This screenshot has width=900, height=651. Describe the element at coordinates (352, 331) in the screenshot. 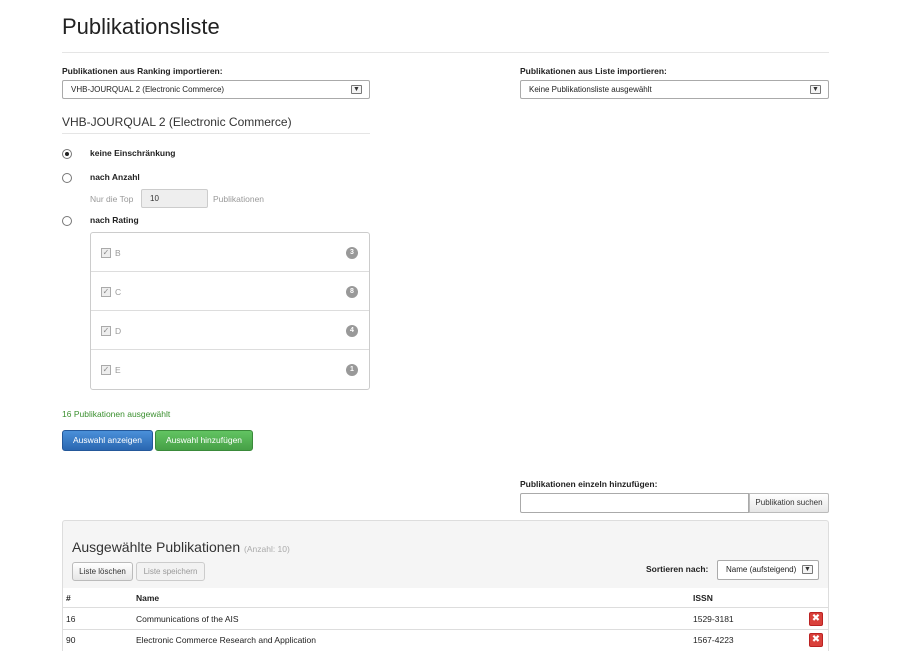

I see `rating-count-badge: 4` at that location.